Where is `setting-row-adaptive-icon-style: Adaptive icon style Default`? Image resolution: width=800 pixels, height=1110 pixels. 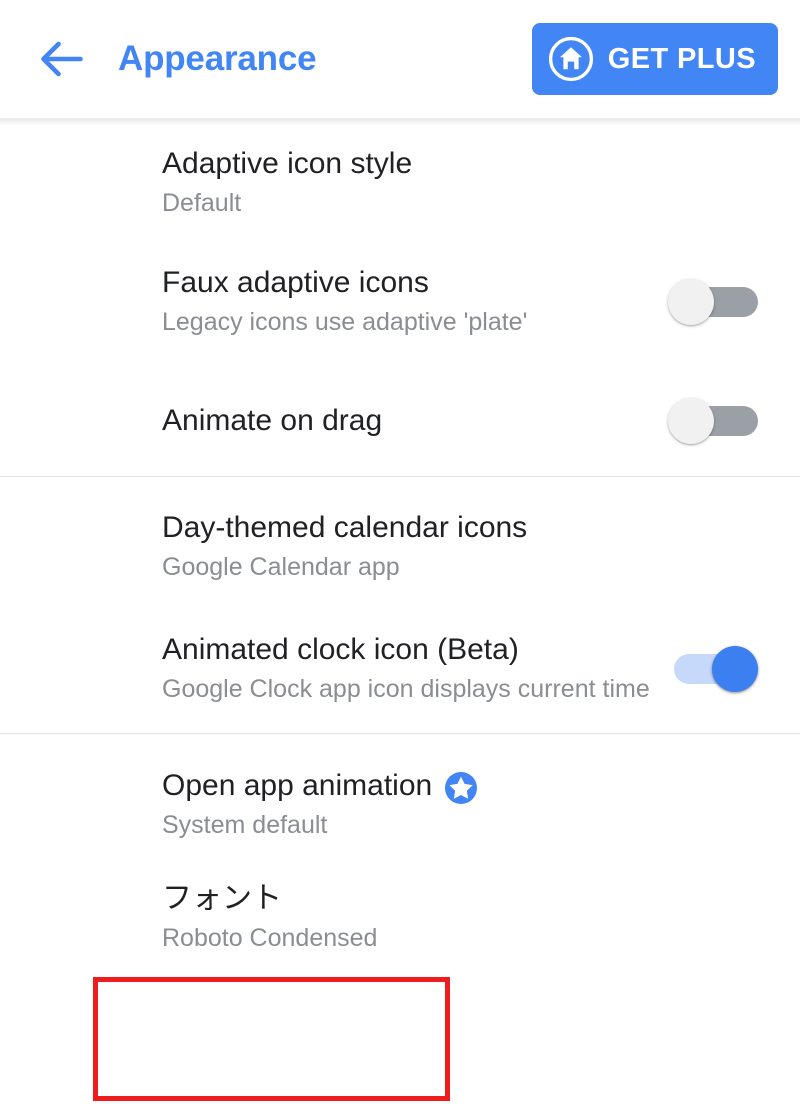
setting-row-adaptive-icon-style: Adaptive icon style Default is located at coordinates (400, 179).